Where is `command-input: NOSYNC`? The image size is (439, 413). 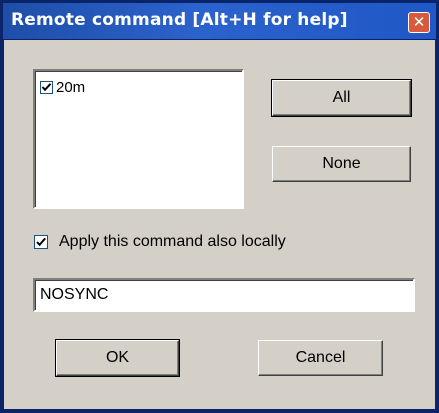
command-input: NOSYNC is located at coordinates (224, 295).